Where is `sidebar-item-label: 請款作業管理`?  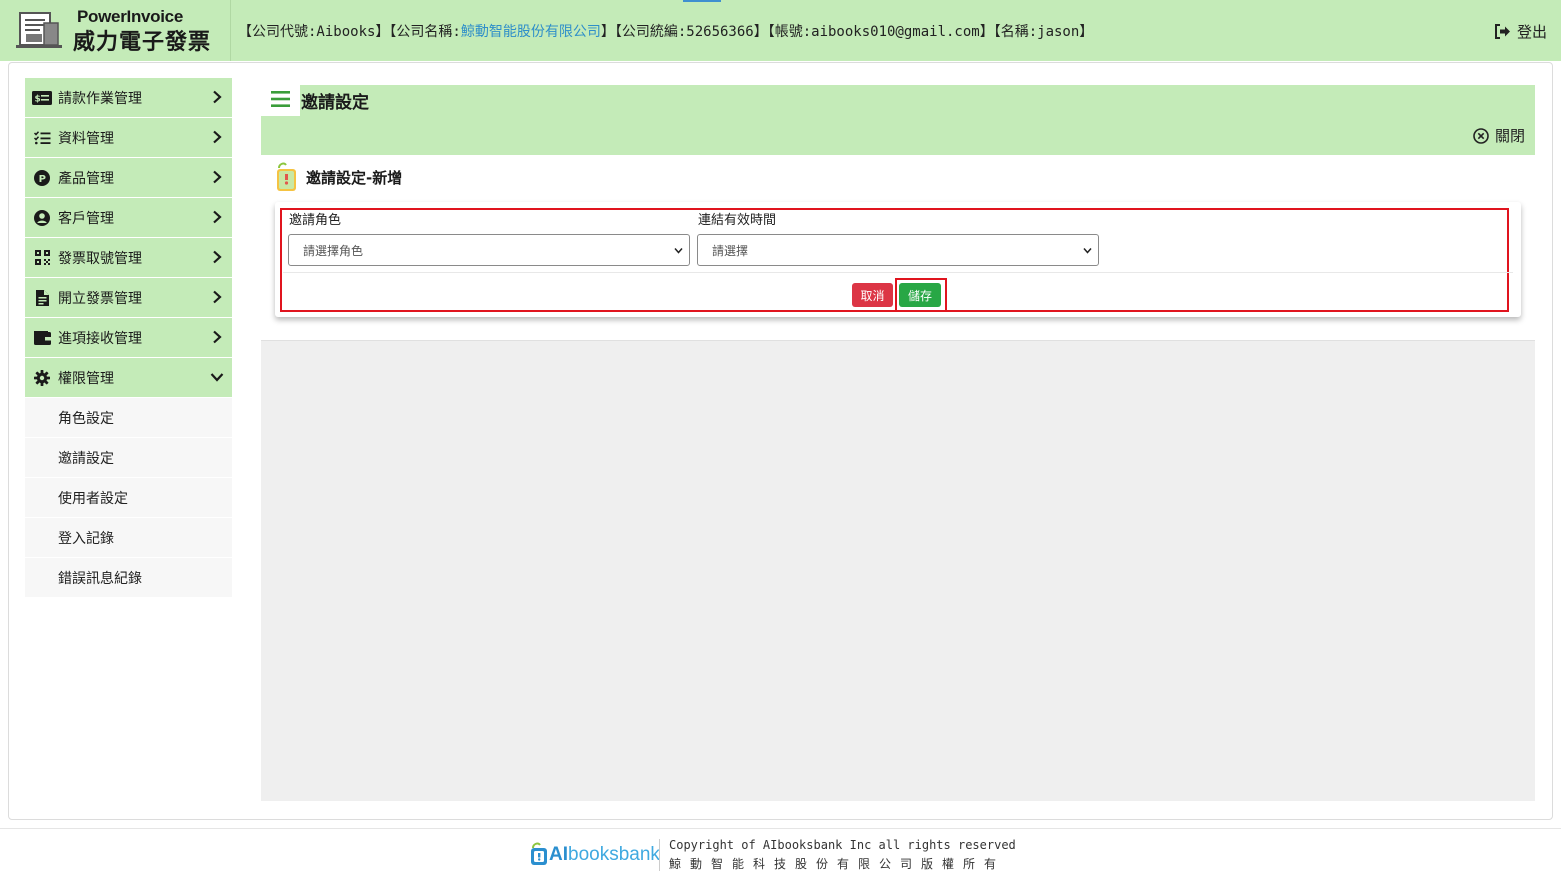 sidebar-item-label: 請款作業管理 is located at coordinates (100, 98).